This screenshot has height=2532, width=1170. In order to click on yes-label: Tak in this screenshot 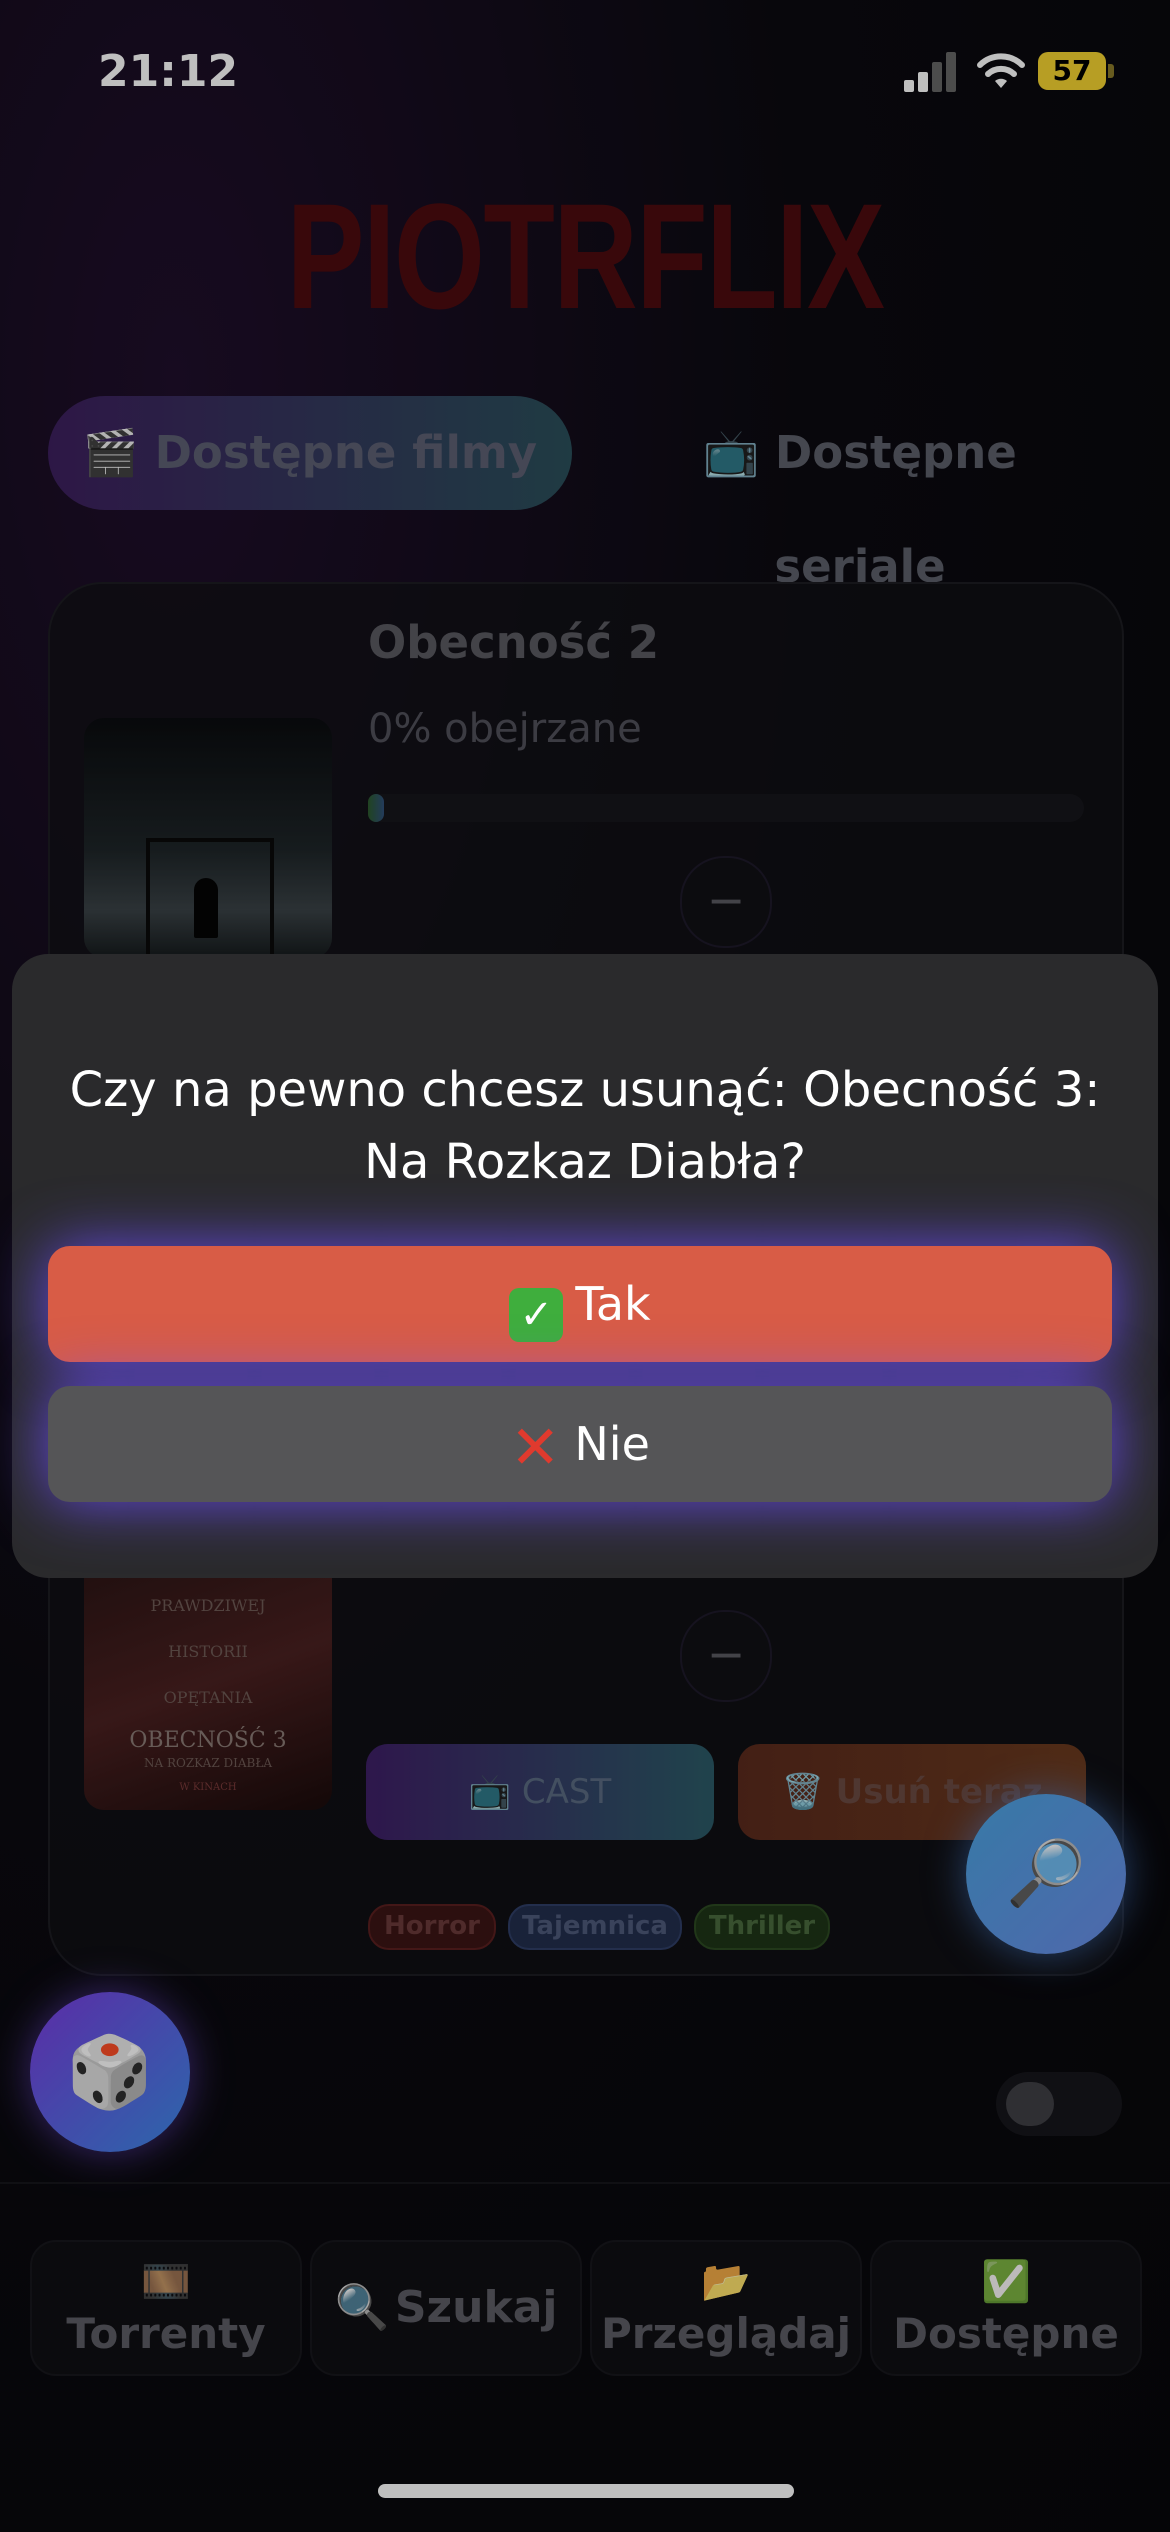, I will do `click(613, 1304)`.